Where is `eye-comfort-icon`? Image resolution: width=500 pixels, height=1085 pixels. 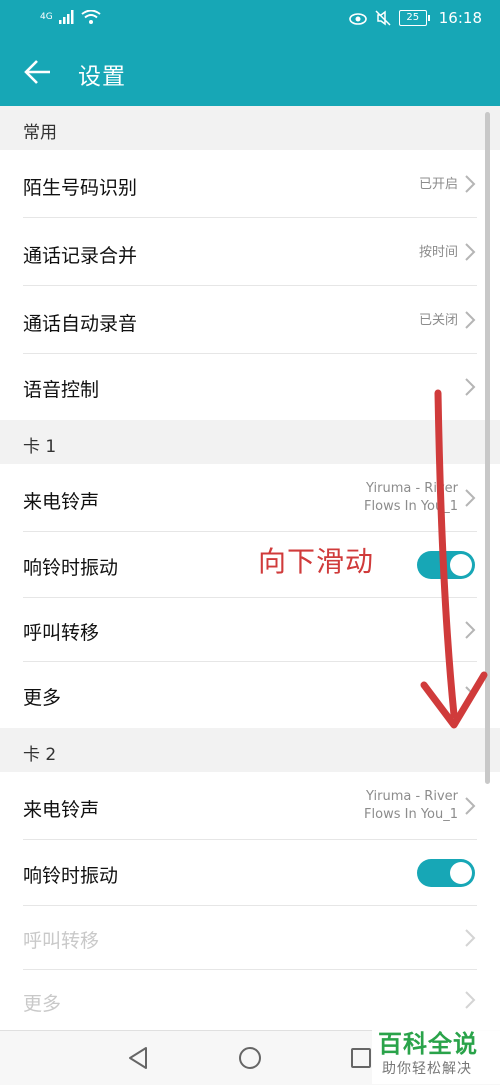
eye-comfort-icon is located at coordinates (357, 19).